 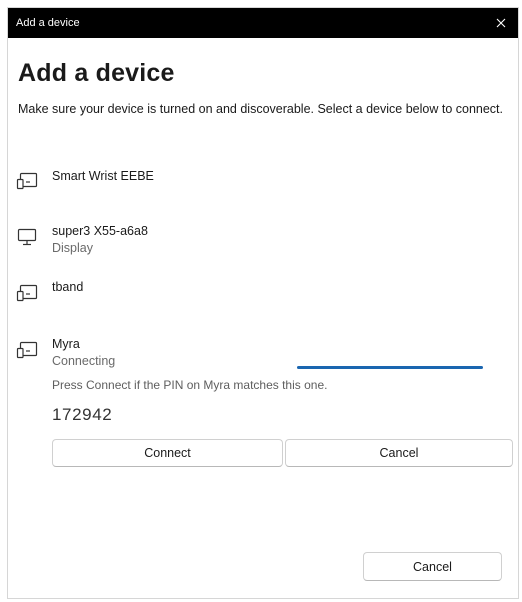 I want to click on connect-button: Connect, so click(x=167, y=453).